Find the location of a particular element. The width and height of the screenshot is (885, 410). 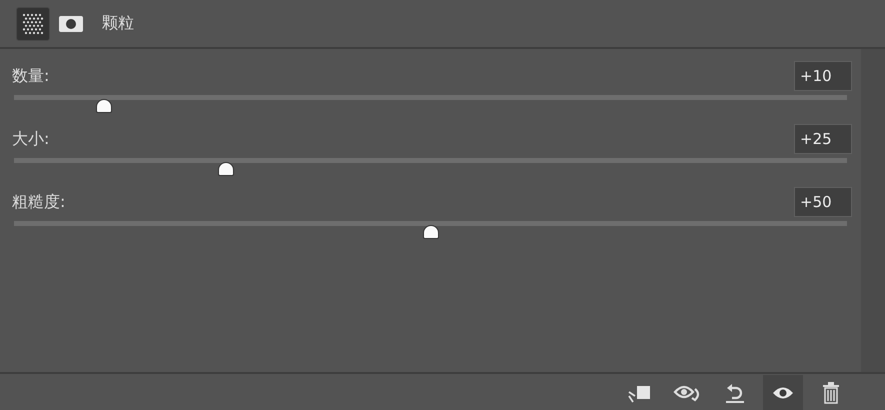

visibility-button is located at coordinates (783, 392).